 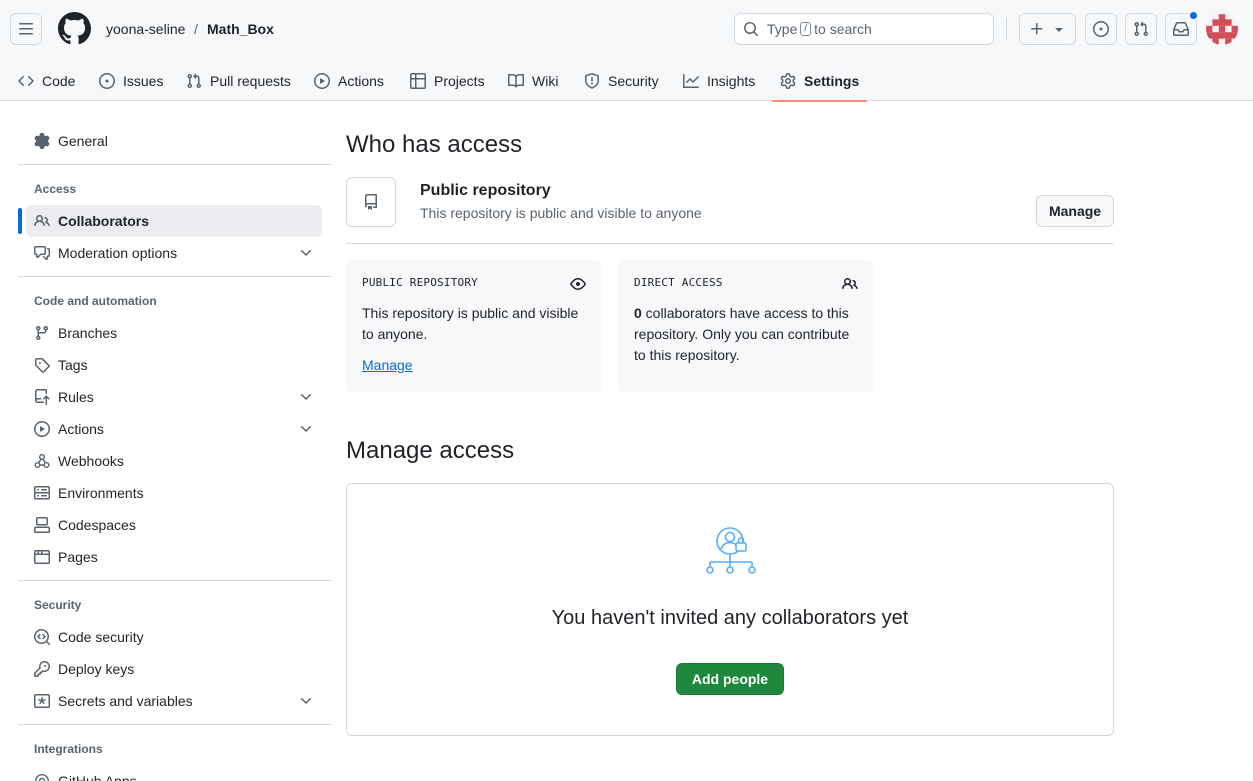 I want to click on sidebar-item-pages: Pages, so click(x=174, y=557).